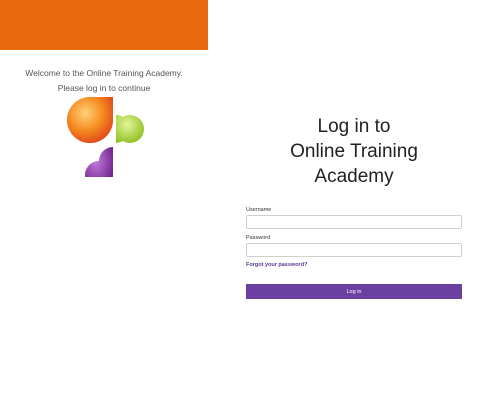 The width and height of the screenshot is (500, 417). I want to click on title-line-2: Online Training, so click(354, 151).